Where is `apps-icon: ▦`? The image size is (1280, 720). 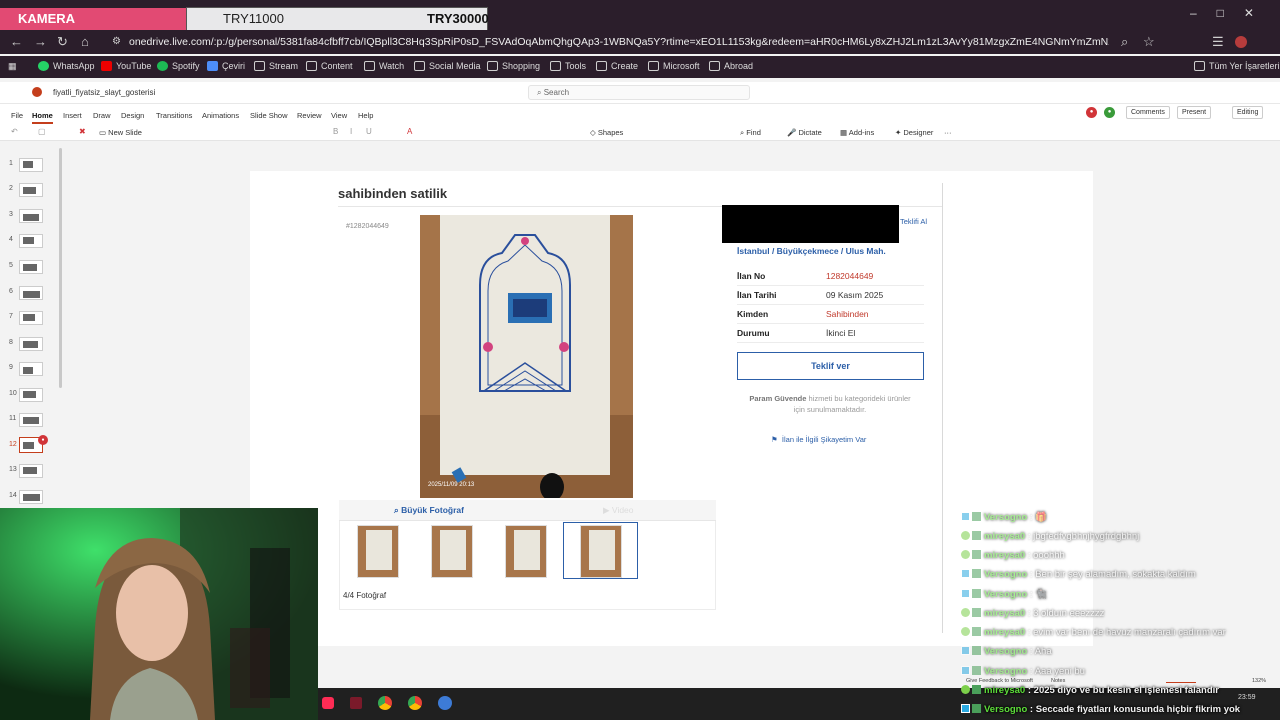
apps-icon: ▦ is located at coordinates (12, 66).